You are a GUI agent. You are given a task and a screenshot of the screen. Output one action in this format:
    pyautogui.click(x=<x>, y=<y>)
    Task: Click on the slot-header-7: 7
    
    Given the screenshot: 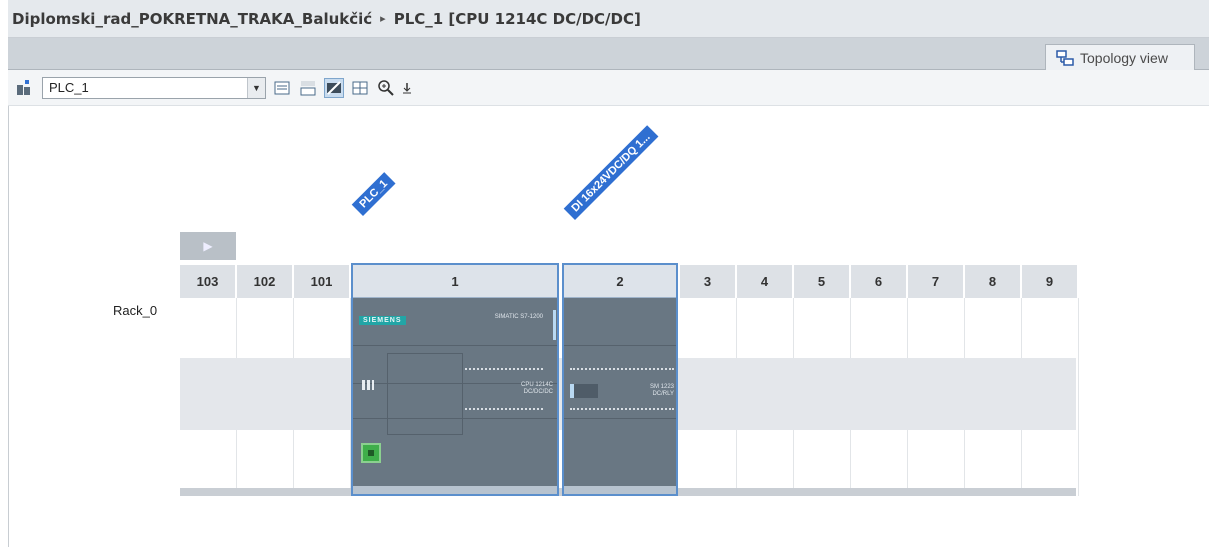 What is the action you would take?
    pyautogui.click(x=936, y=281)
    